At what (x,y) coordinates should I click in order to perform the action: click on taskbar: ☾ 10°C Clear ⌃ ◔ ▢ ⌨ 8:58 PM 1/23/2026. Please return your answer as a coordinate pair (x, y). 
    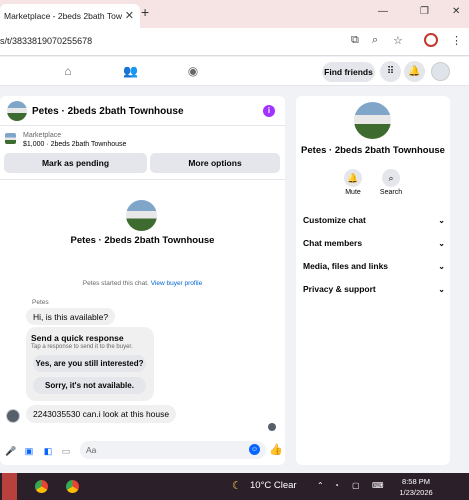
    Looking at the image, I should click on (234, 486).